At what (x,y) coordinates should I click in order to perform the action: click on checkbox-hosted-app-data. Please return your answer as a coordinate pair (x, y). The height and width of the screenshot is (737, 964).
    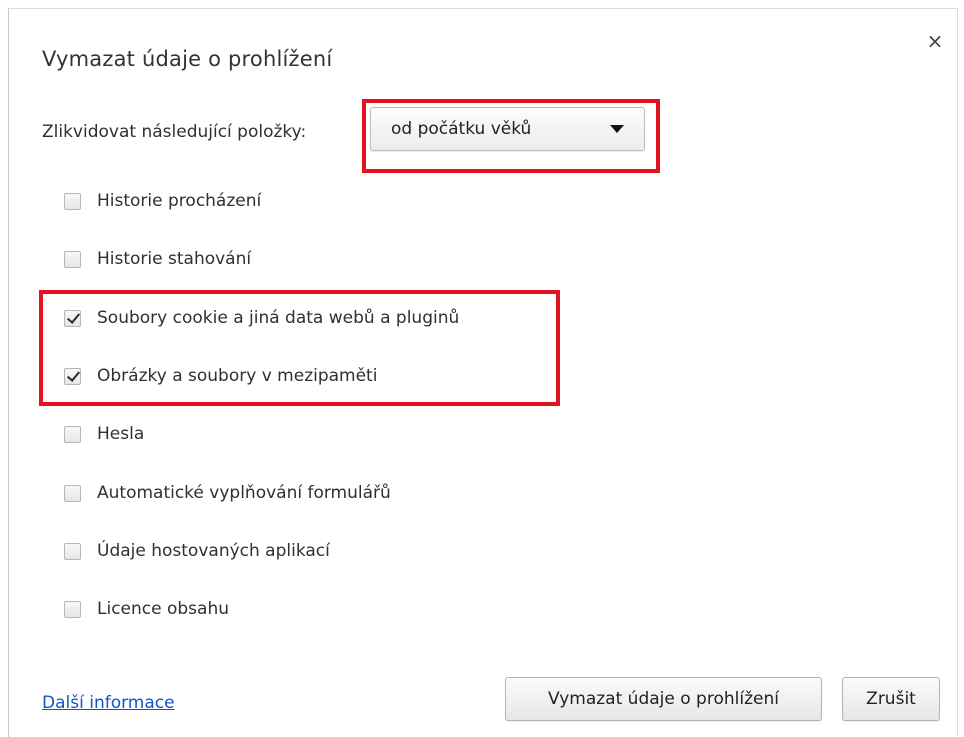
    Looking at the image, I should click on (72, 551).